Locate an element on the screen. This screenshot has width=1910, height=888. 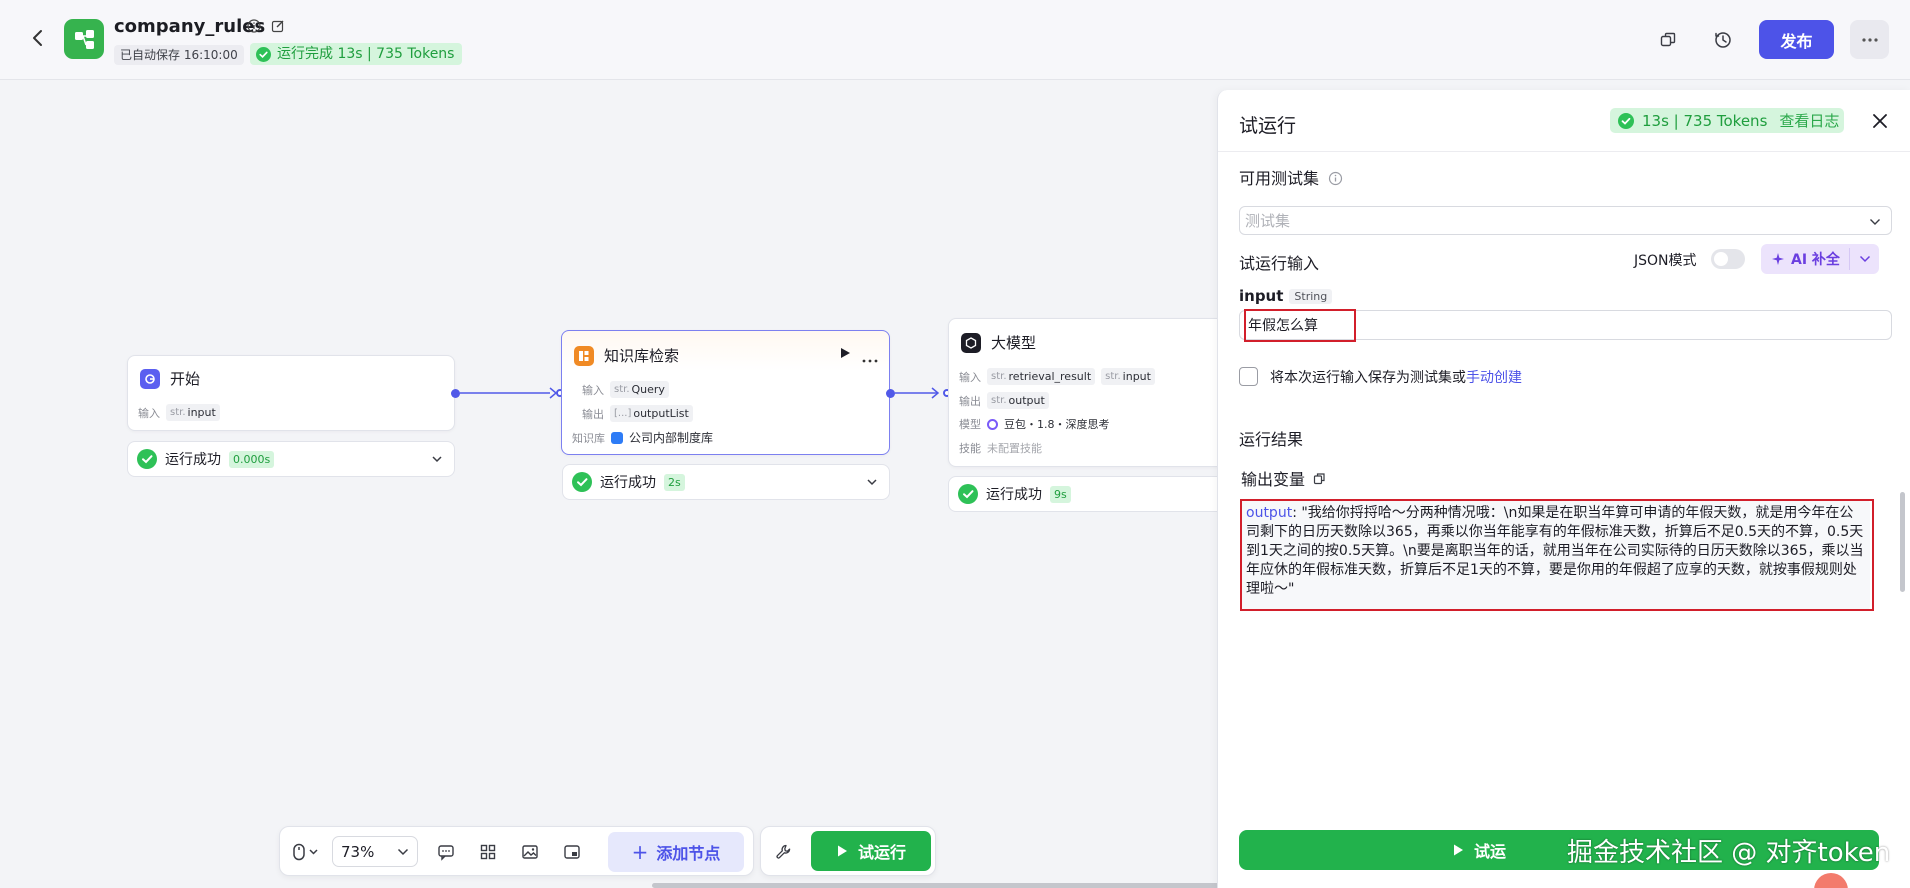
manual-create-link: 手动创建 is located at coordinates (1494, 378).